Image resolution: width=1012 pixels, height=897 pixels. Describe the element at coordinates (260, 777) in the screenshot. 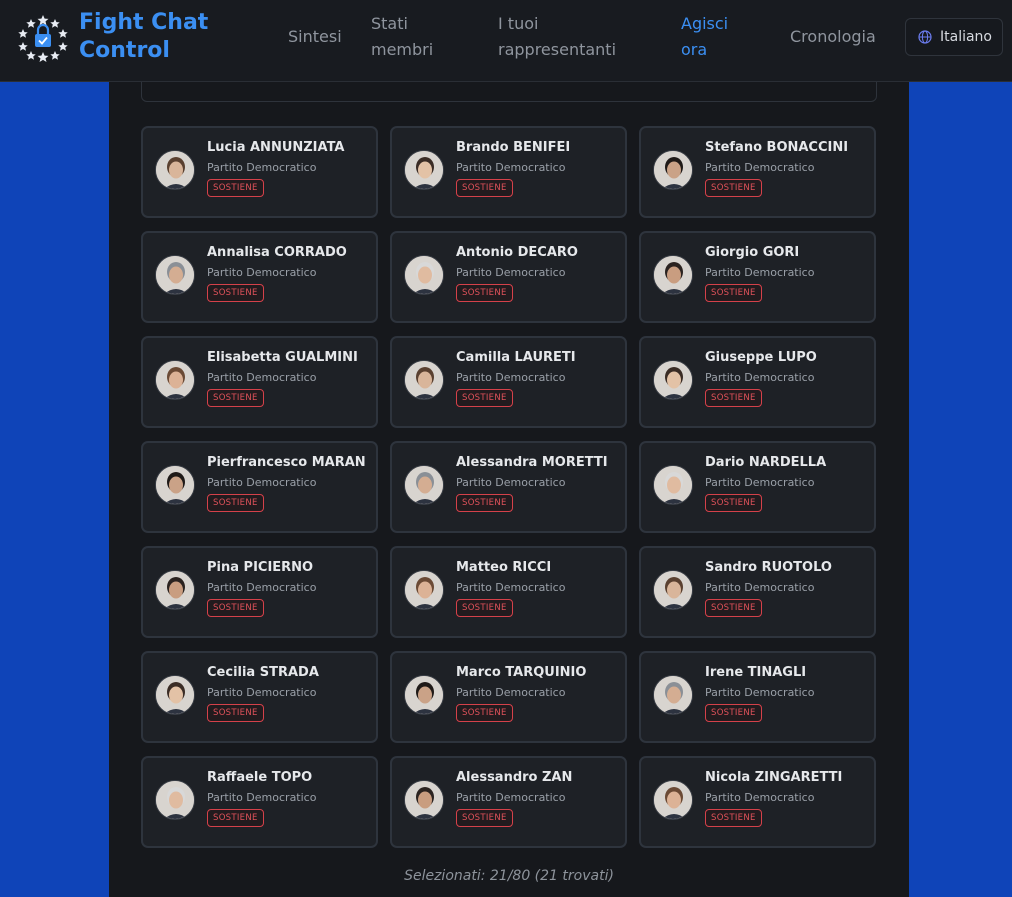

I see `representative-name: Raffaele TOPO` at that location.